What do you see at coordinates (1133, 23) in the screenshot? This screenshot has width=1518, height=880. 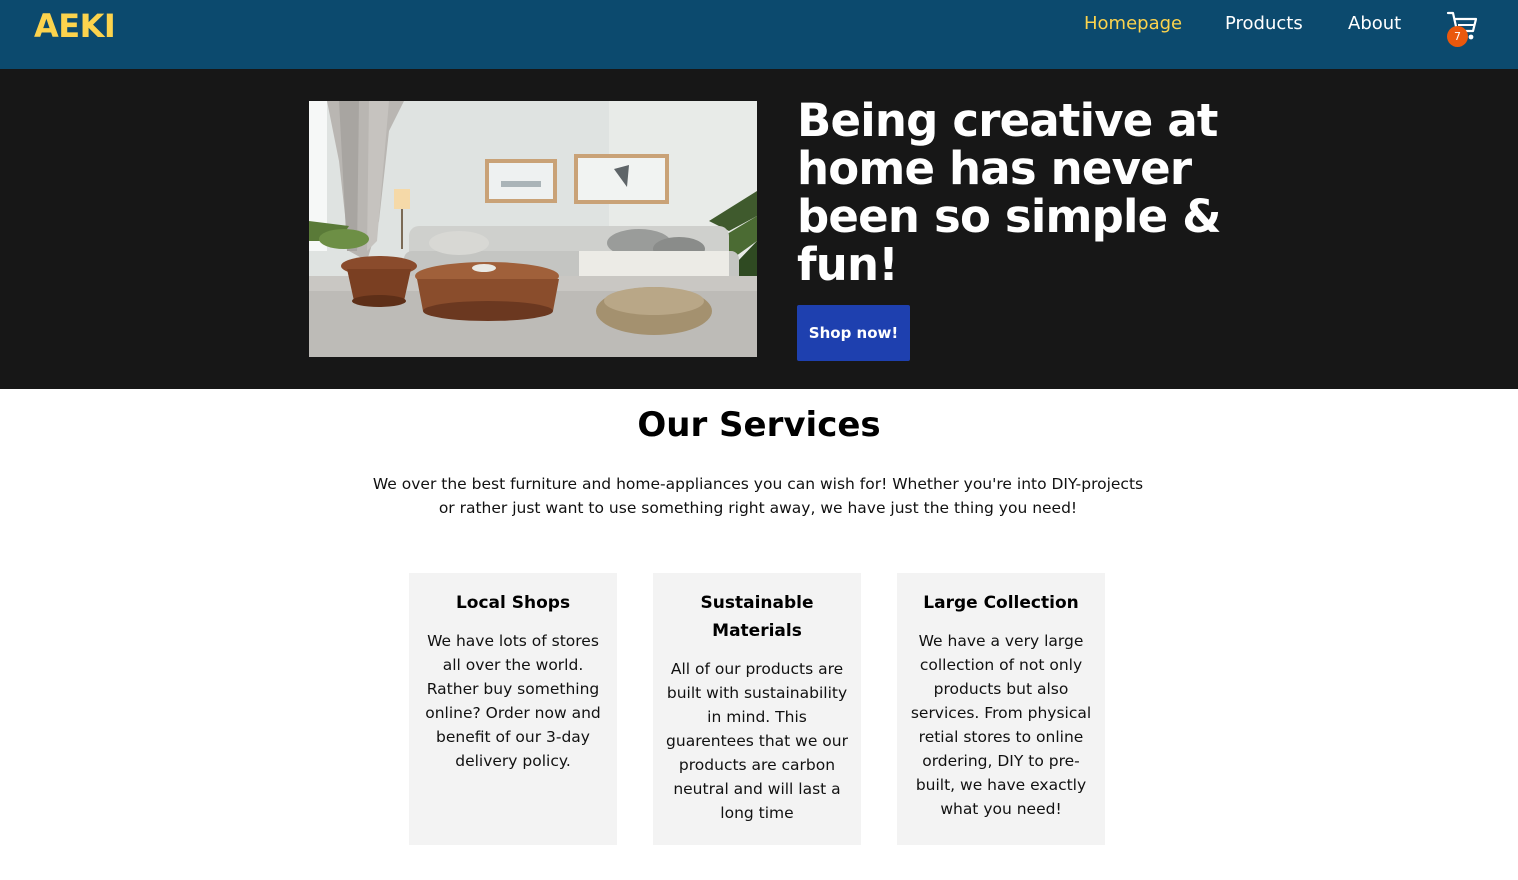 I see `nav-link-homepage: Homepage` at bounding box center [1133, 23].